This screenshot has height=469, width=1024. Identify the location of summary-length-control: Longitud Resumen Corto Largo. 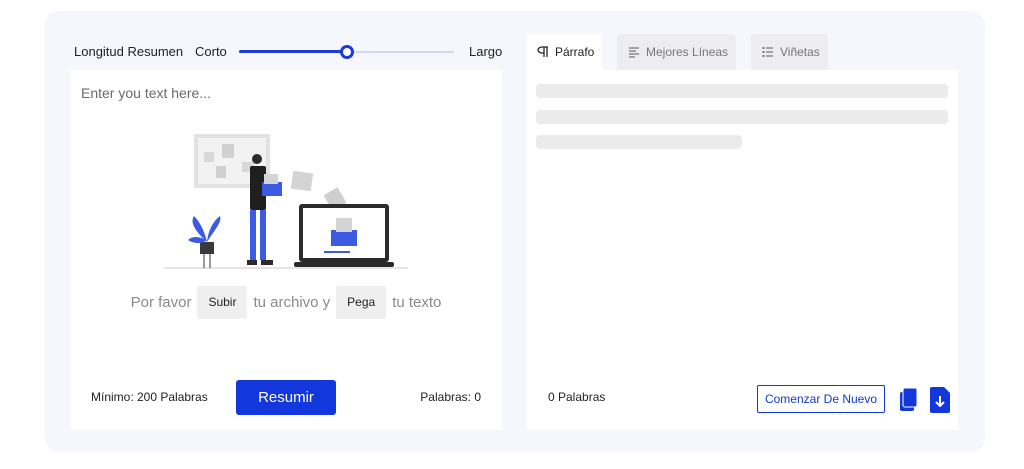
(288, 52).